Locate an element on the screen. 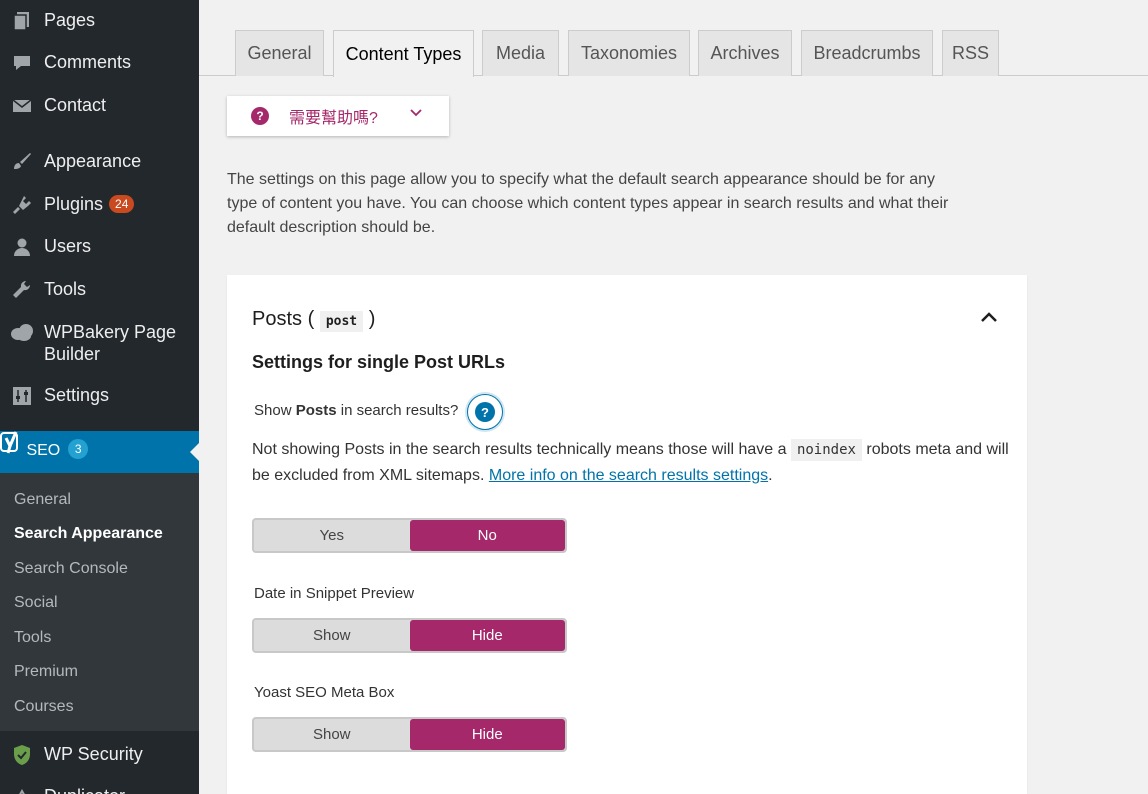 The width and height of the screenshot is (1148, 794). sidebar-item-label: Plugins is located at coordinates (74, 204).